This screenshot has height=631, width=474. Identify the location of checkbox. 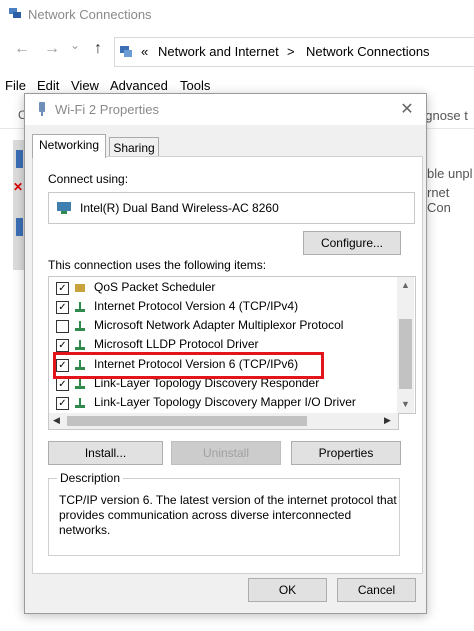
(62, 326).